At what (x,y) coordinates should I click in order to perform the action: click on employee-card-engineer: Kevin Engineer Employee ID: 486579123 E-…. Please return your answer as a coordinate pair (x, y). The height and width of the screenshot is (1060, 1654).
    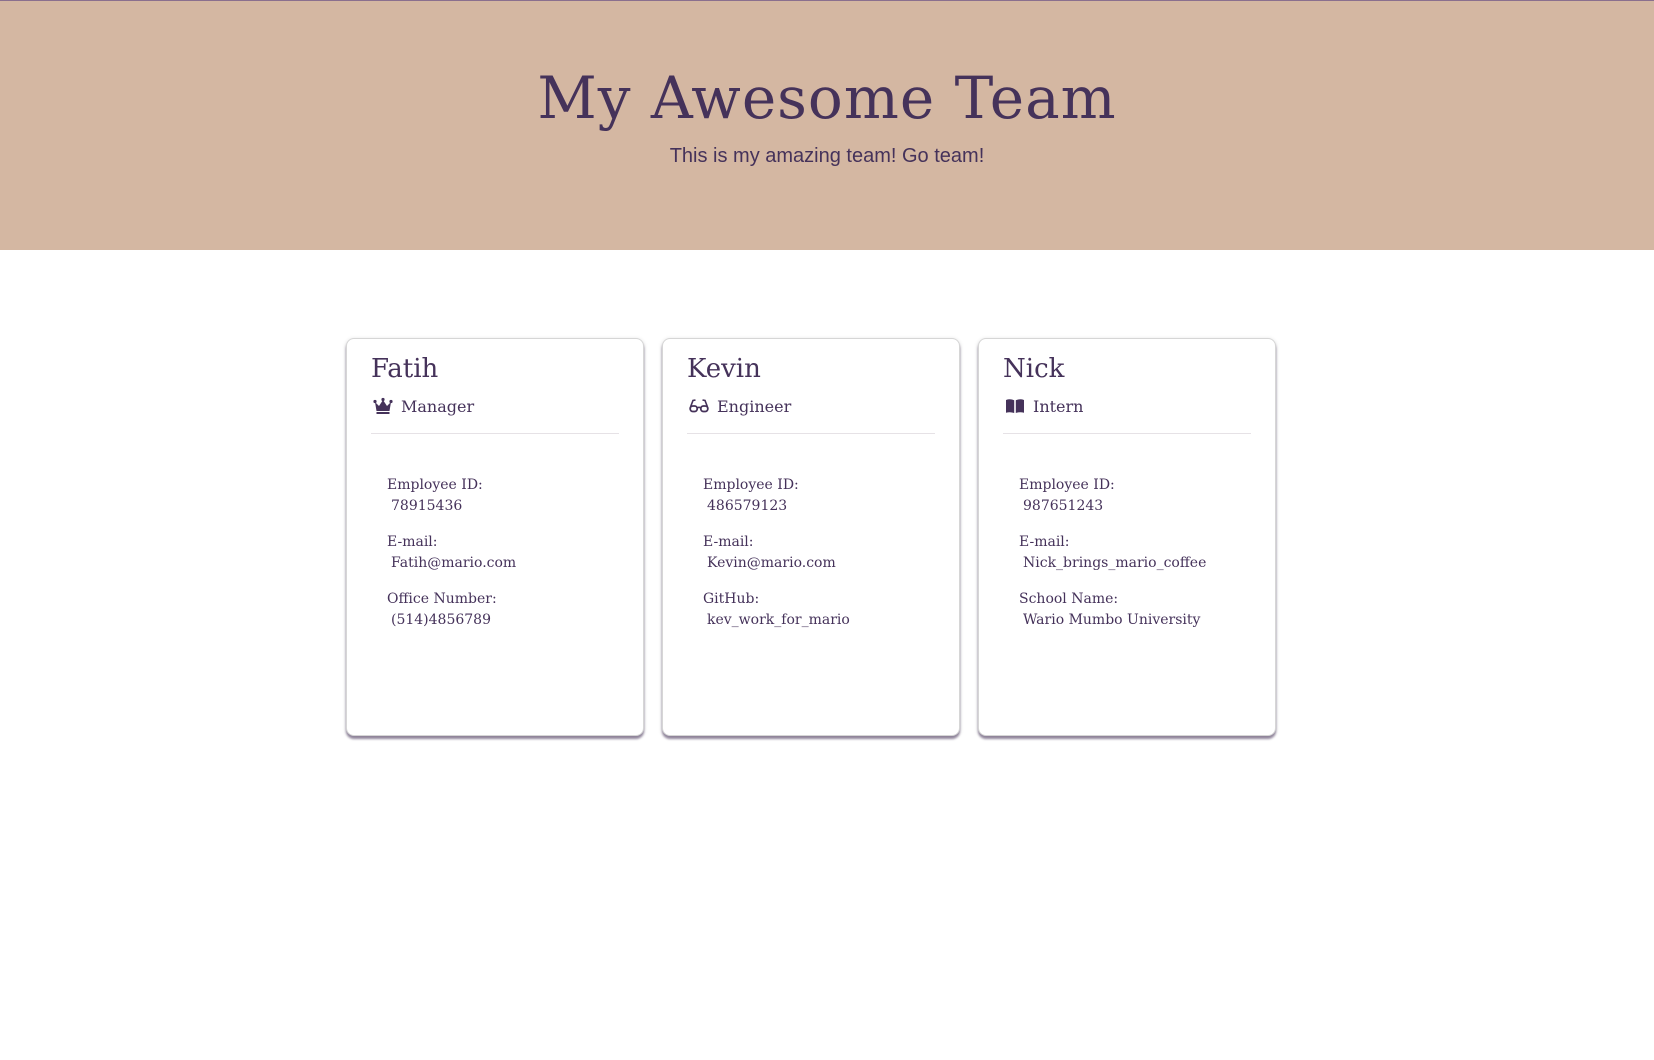
    Looking at the image, I should click on (811, 537).